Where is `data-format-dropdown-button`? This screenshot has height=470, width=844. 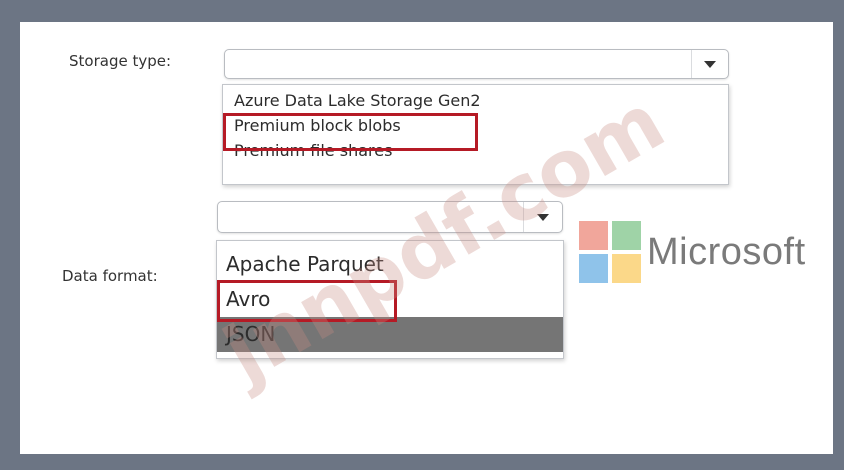 data-format-dropdown-button is located at coordinates (542, 217).